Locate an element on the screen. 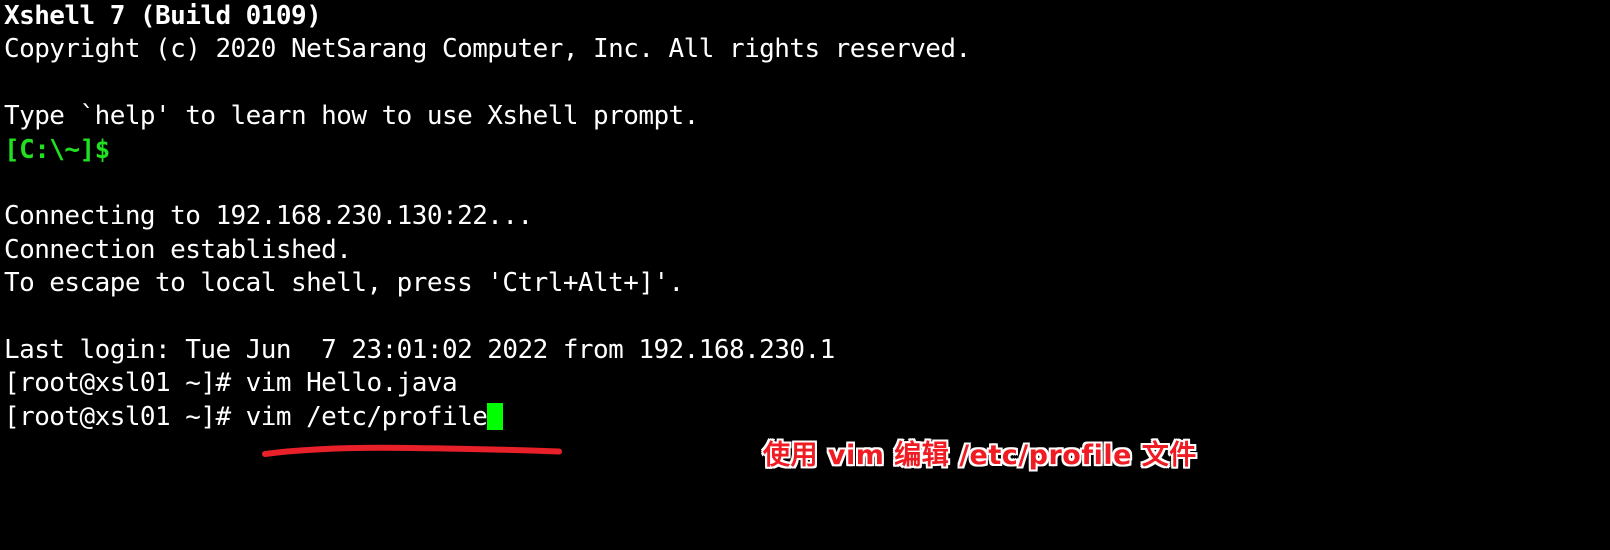 The image size is (1610, 550). annotation-label: 使用 vim 编辑 /etc/profile 文件 is located at coordinates (980, 455).